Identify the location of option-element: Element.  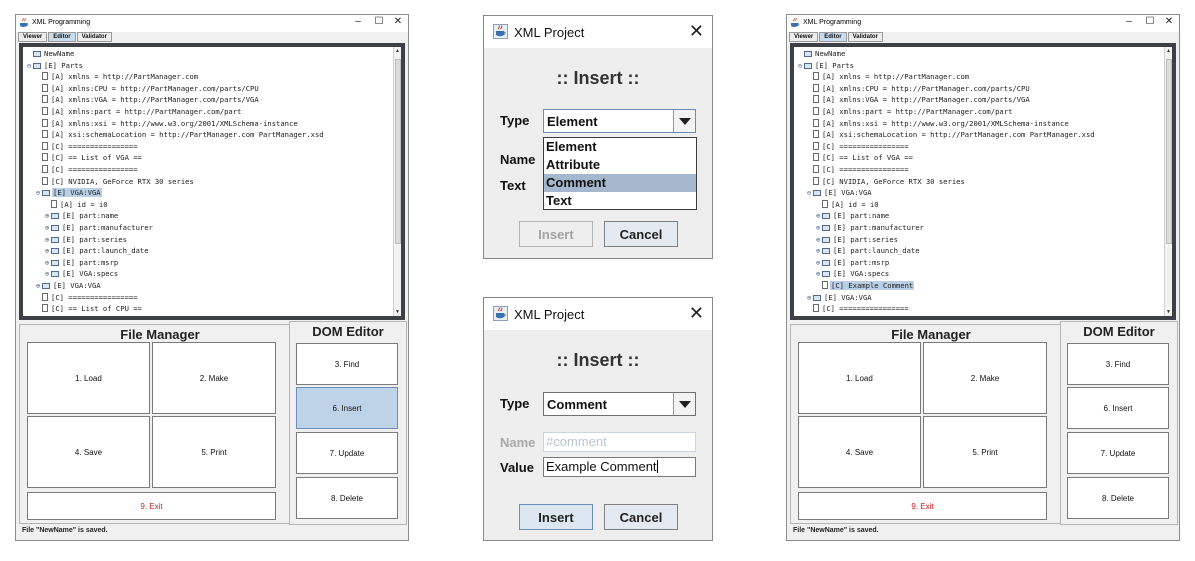
(620, 147).